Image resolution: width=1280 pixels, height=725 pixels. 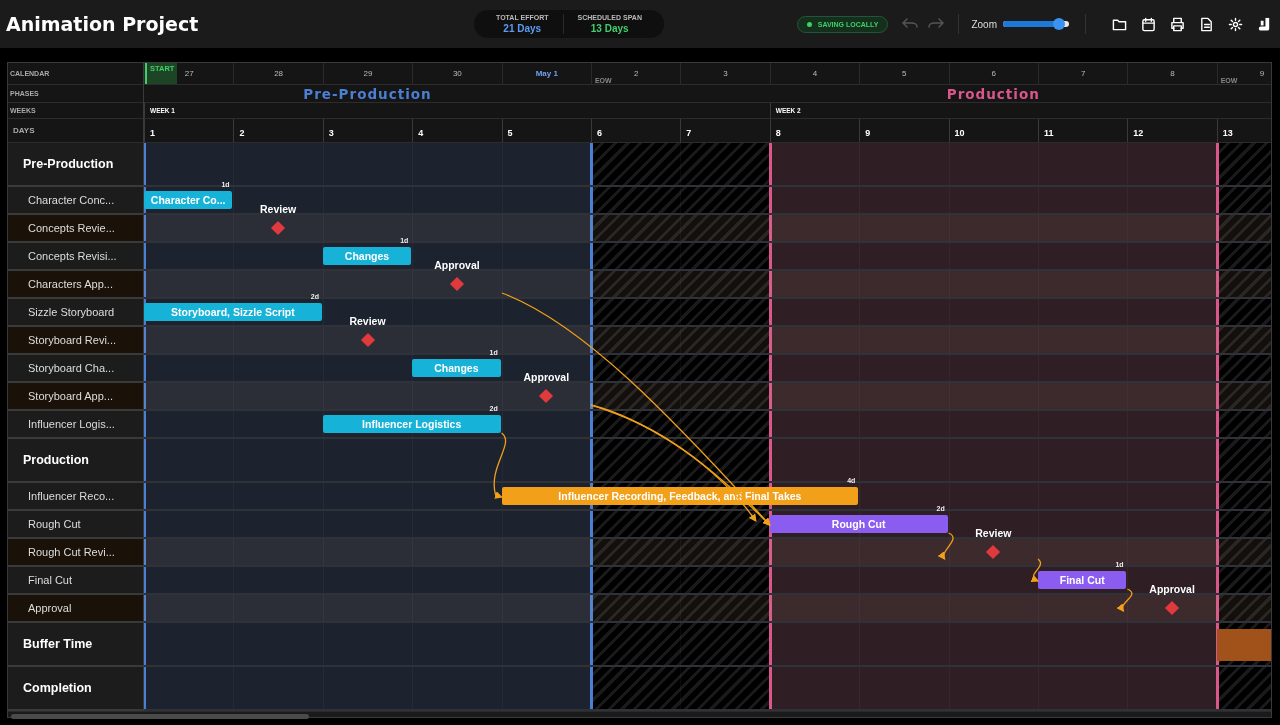 What do you see at coordinates (639, 714) in the screenshot?
I see `horizontal-scrollbar` at bounding box center [639, 714].